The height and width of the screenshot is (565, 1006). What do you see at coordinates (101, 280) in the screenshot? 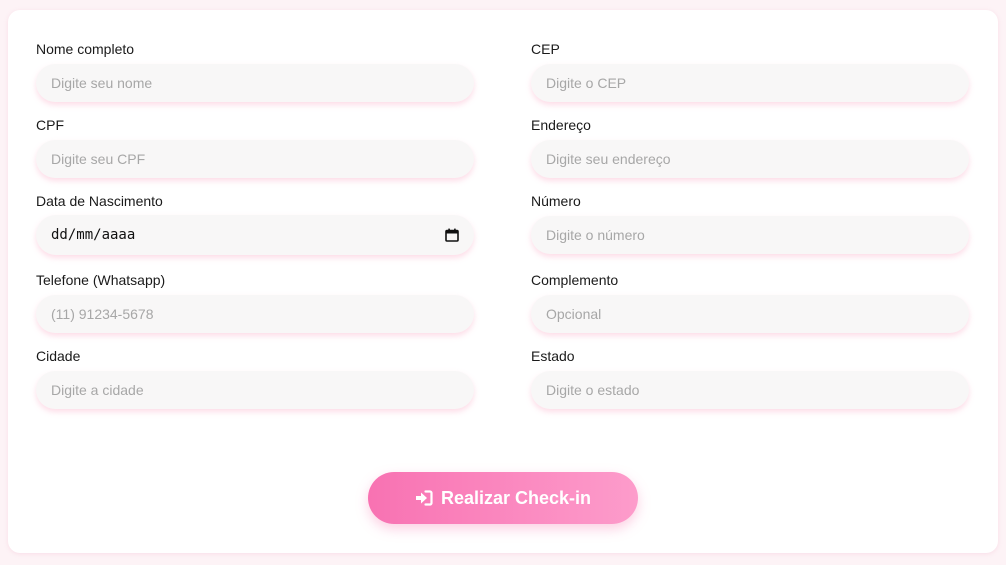
I see `phone-label: Telefone (Whatsapp)` at bounding box center [101, 280].